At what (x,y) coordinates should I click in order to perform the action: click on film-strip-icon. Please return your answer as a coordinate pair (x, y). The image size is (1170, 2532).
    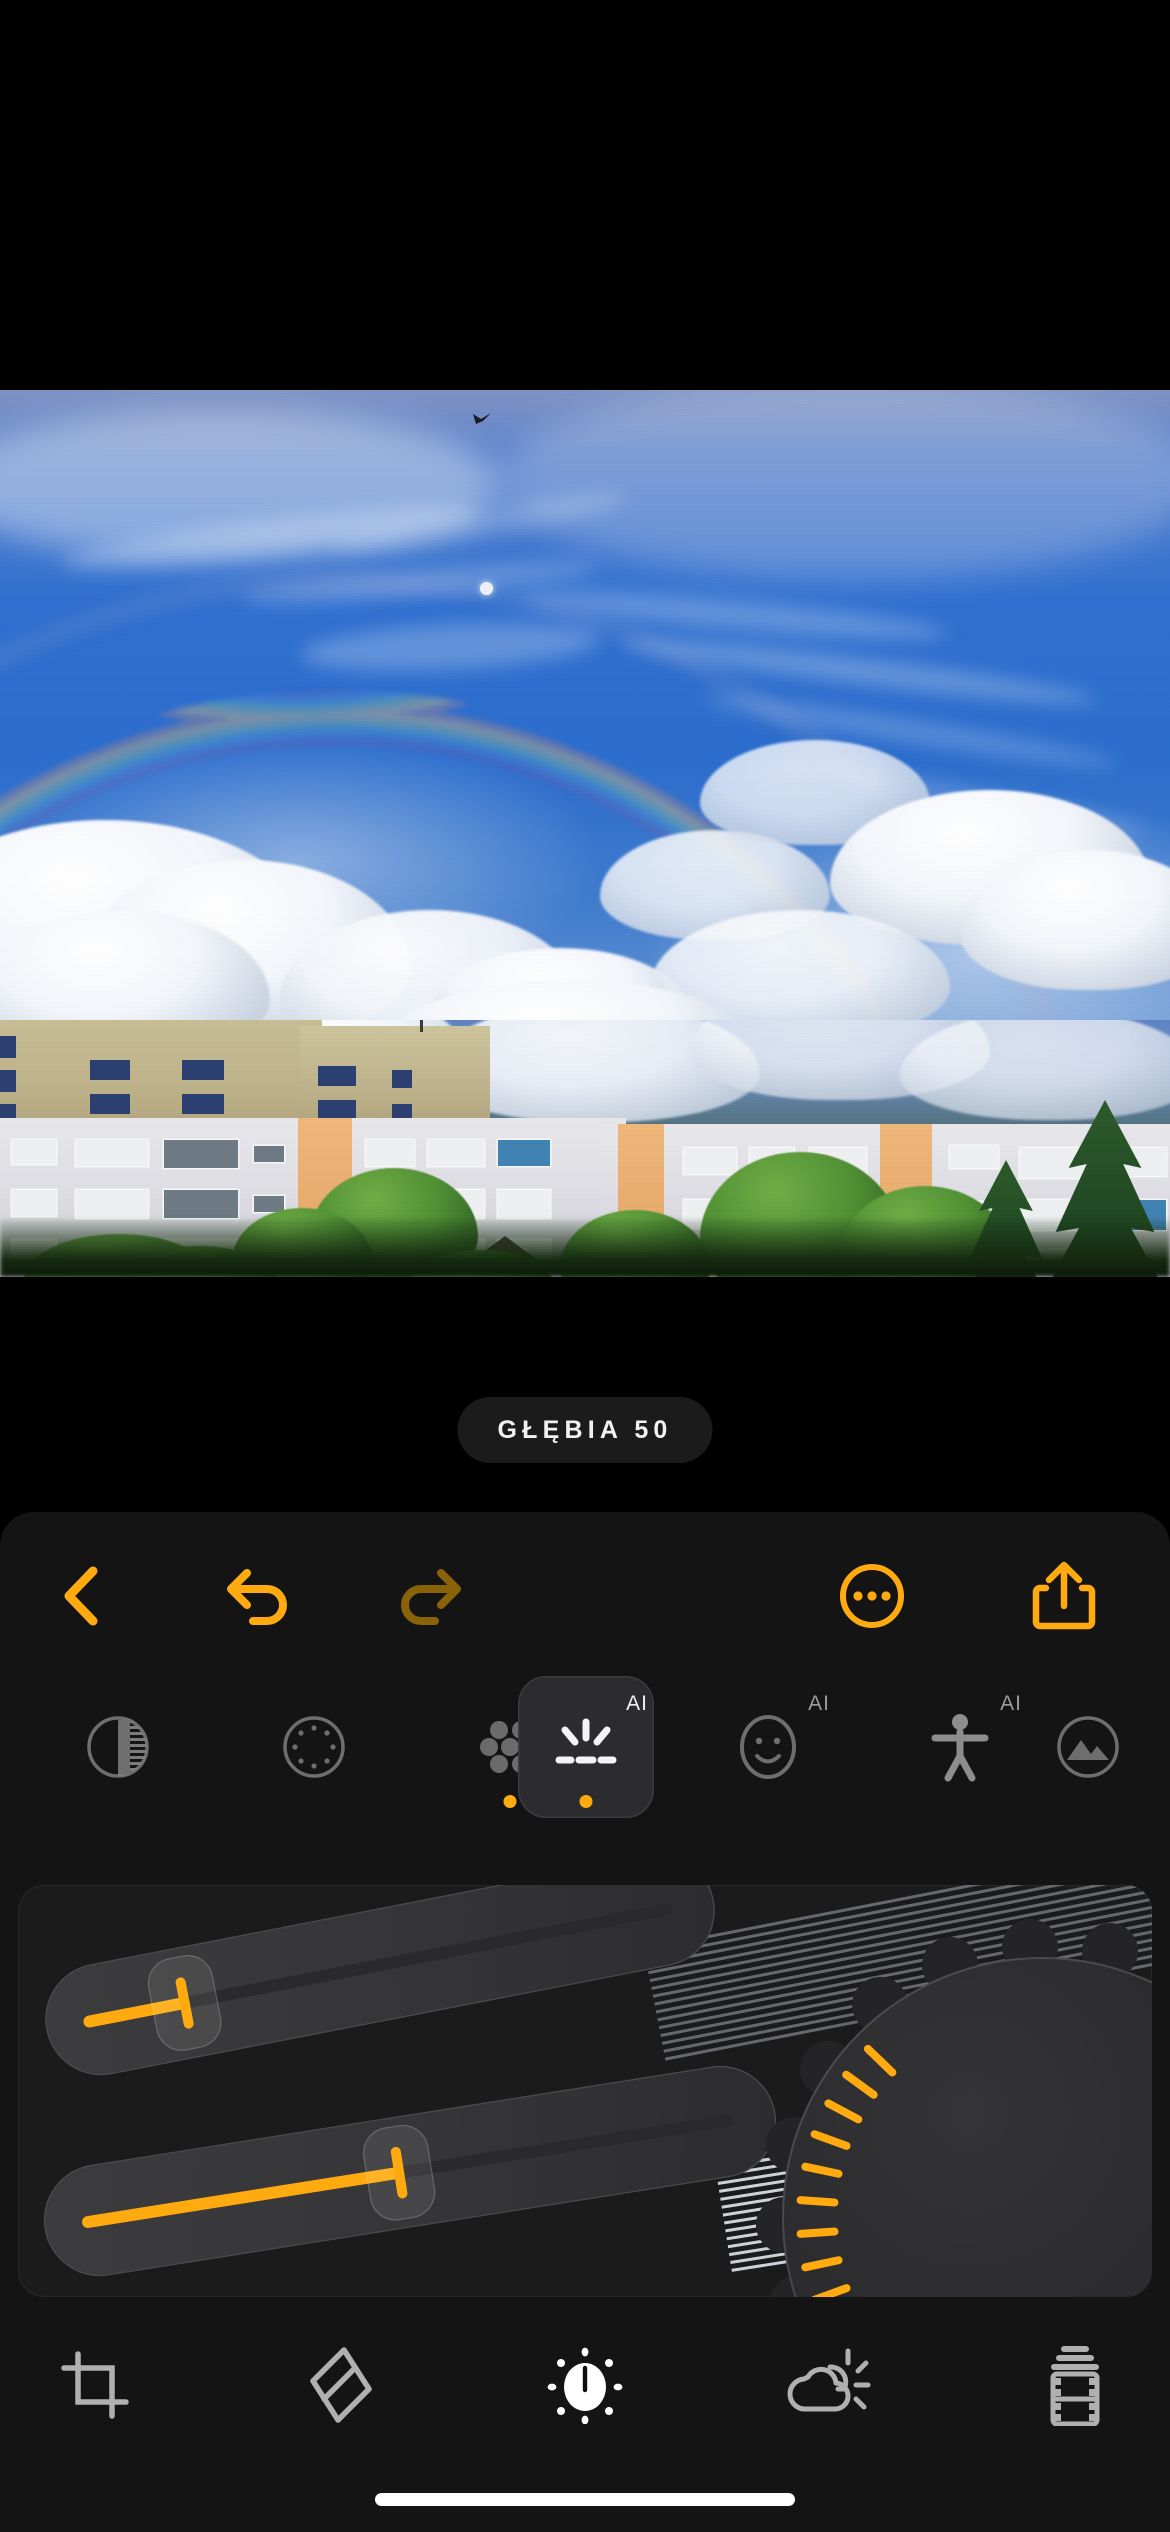
    Looking at the image, I should click on (1075, 2387).